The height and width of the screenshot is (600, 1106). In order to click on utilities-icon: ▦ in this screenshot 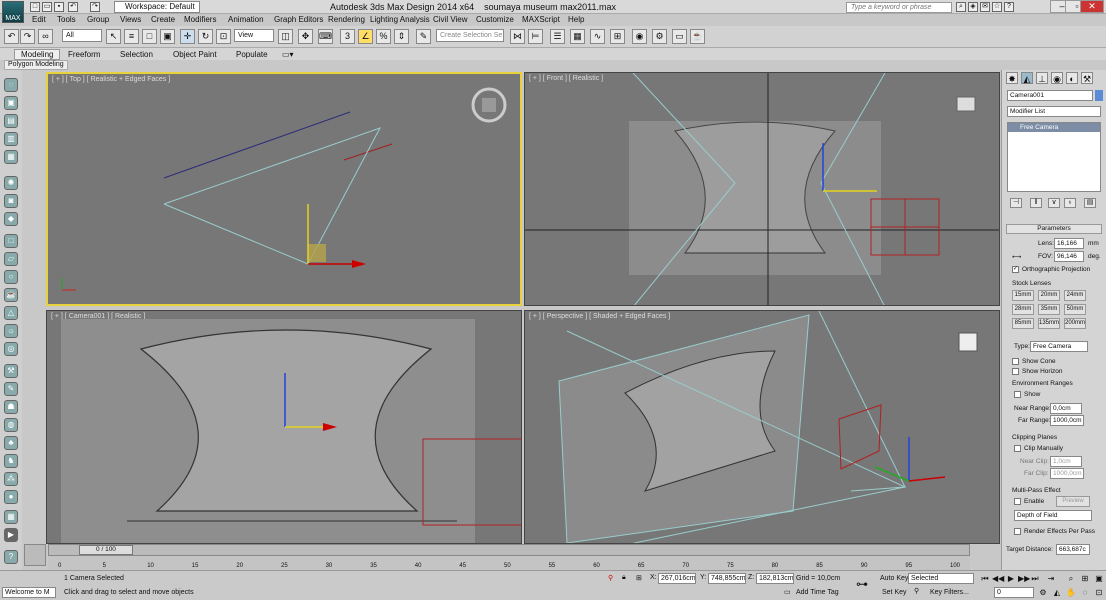, I will do `click(11, 157)`.